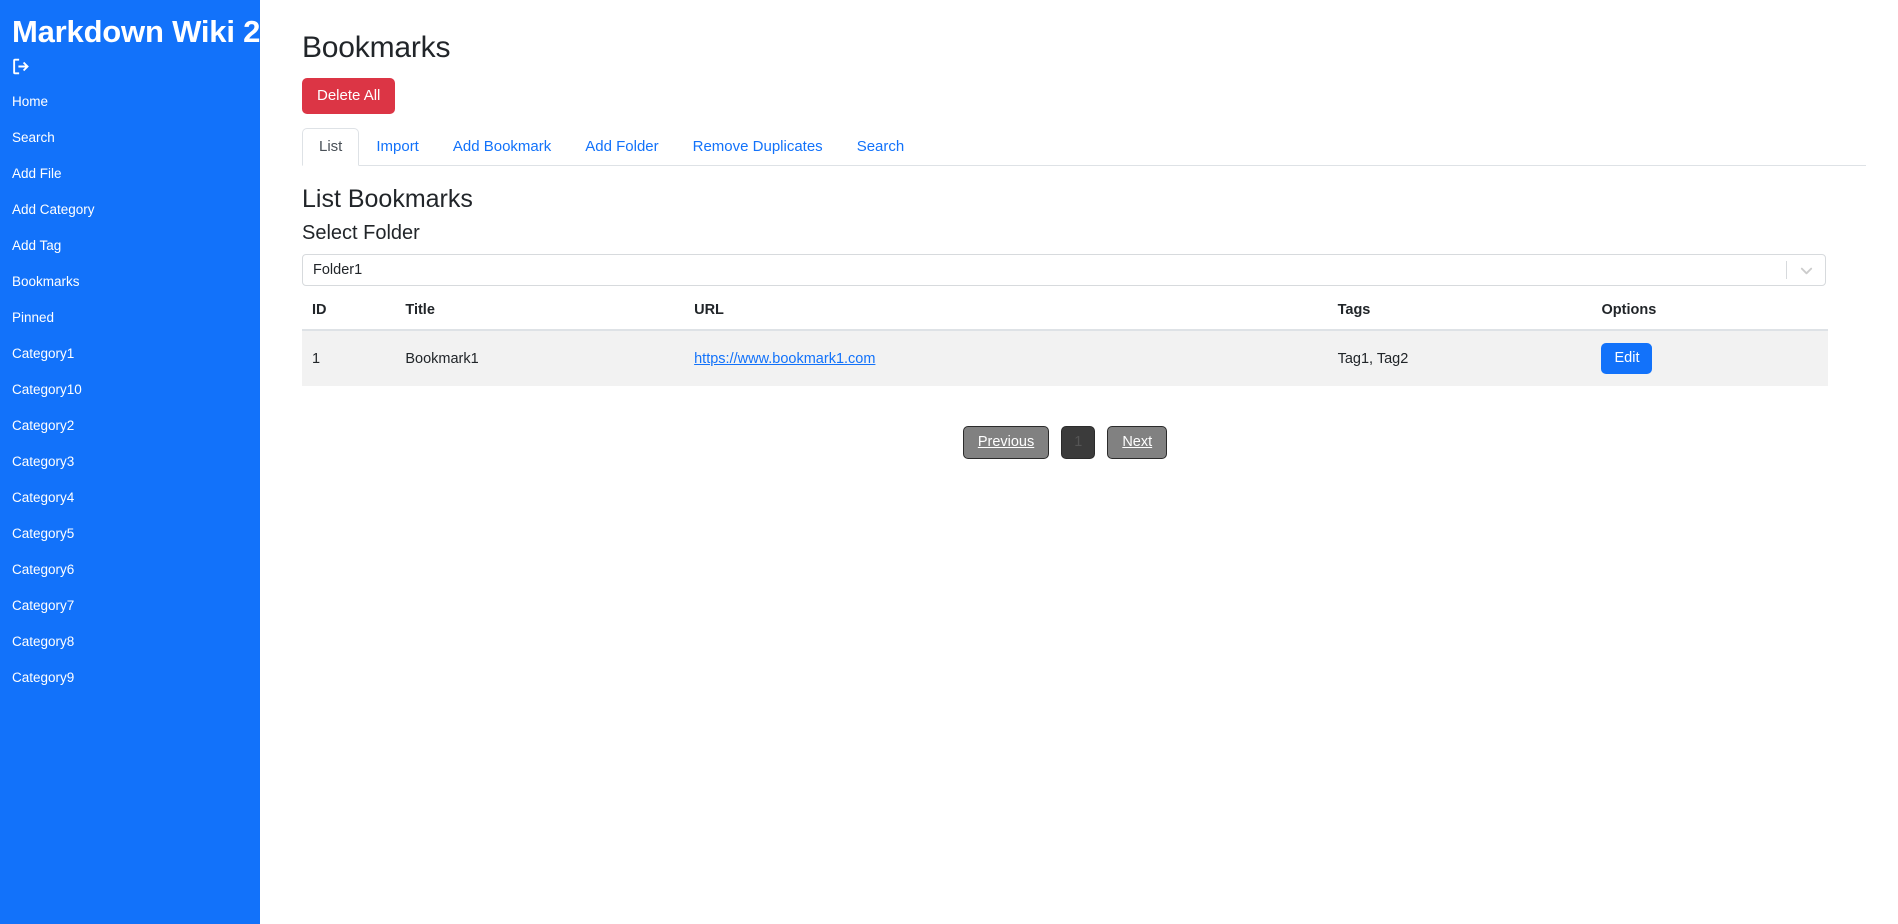 The height and width of the screenshot is (924, 1898). What do you see at coordinates (130, 678) in the screenshot?
I see `sidebar-item-category9: Category9` at bounding box center [130, 678].